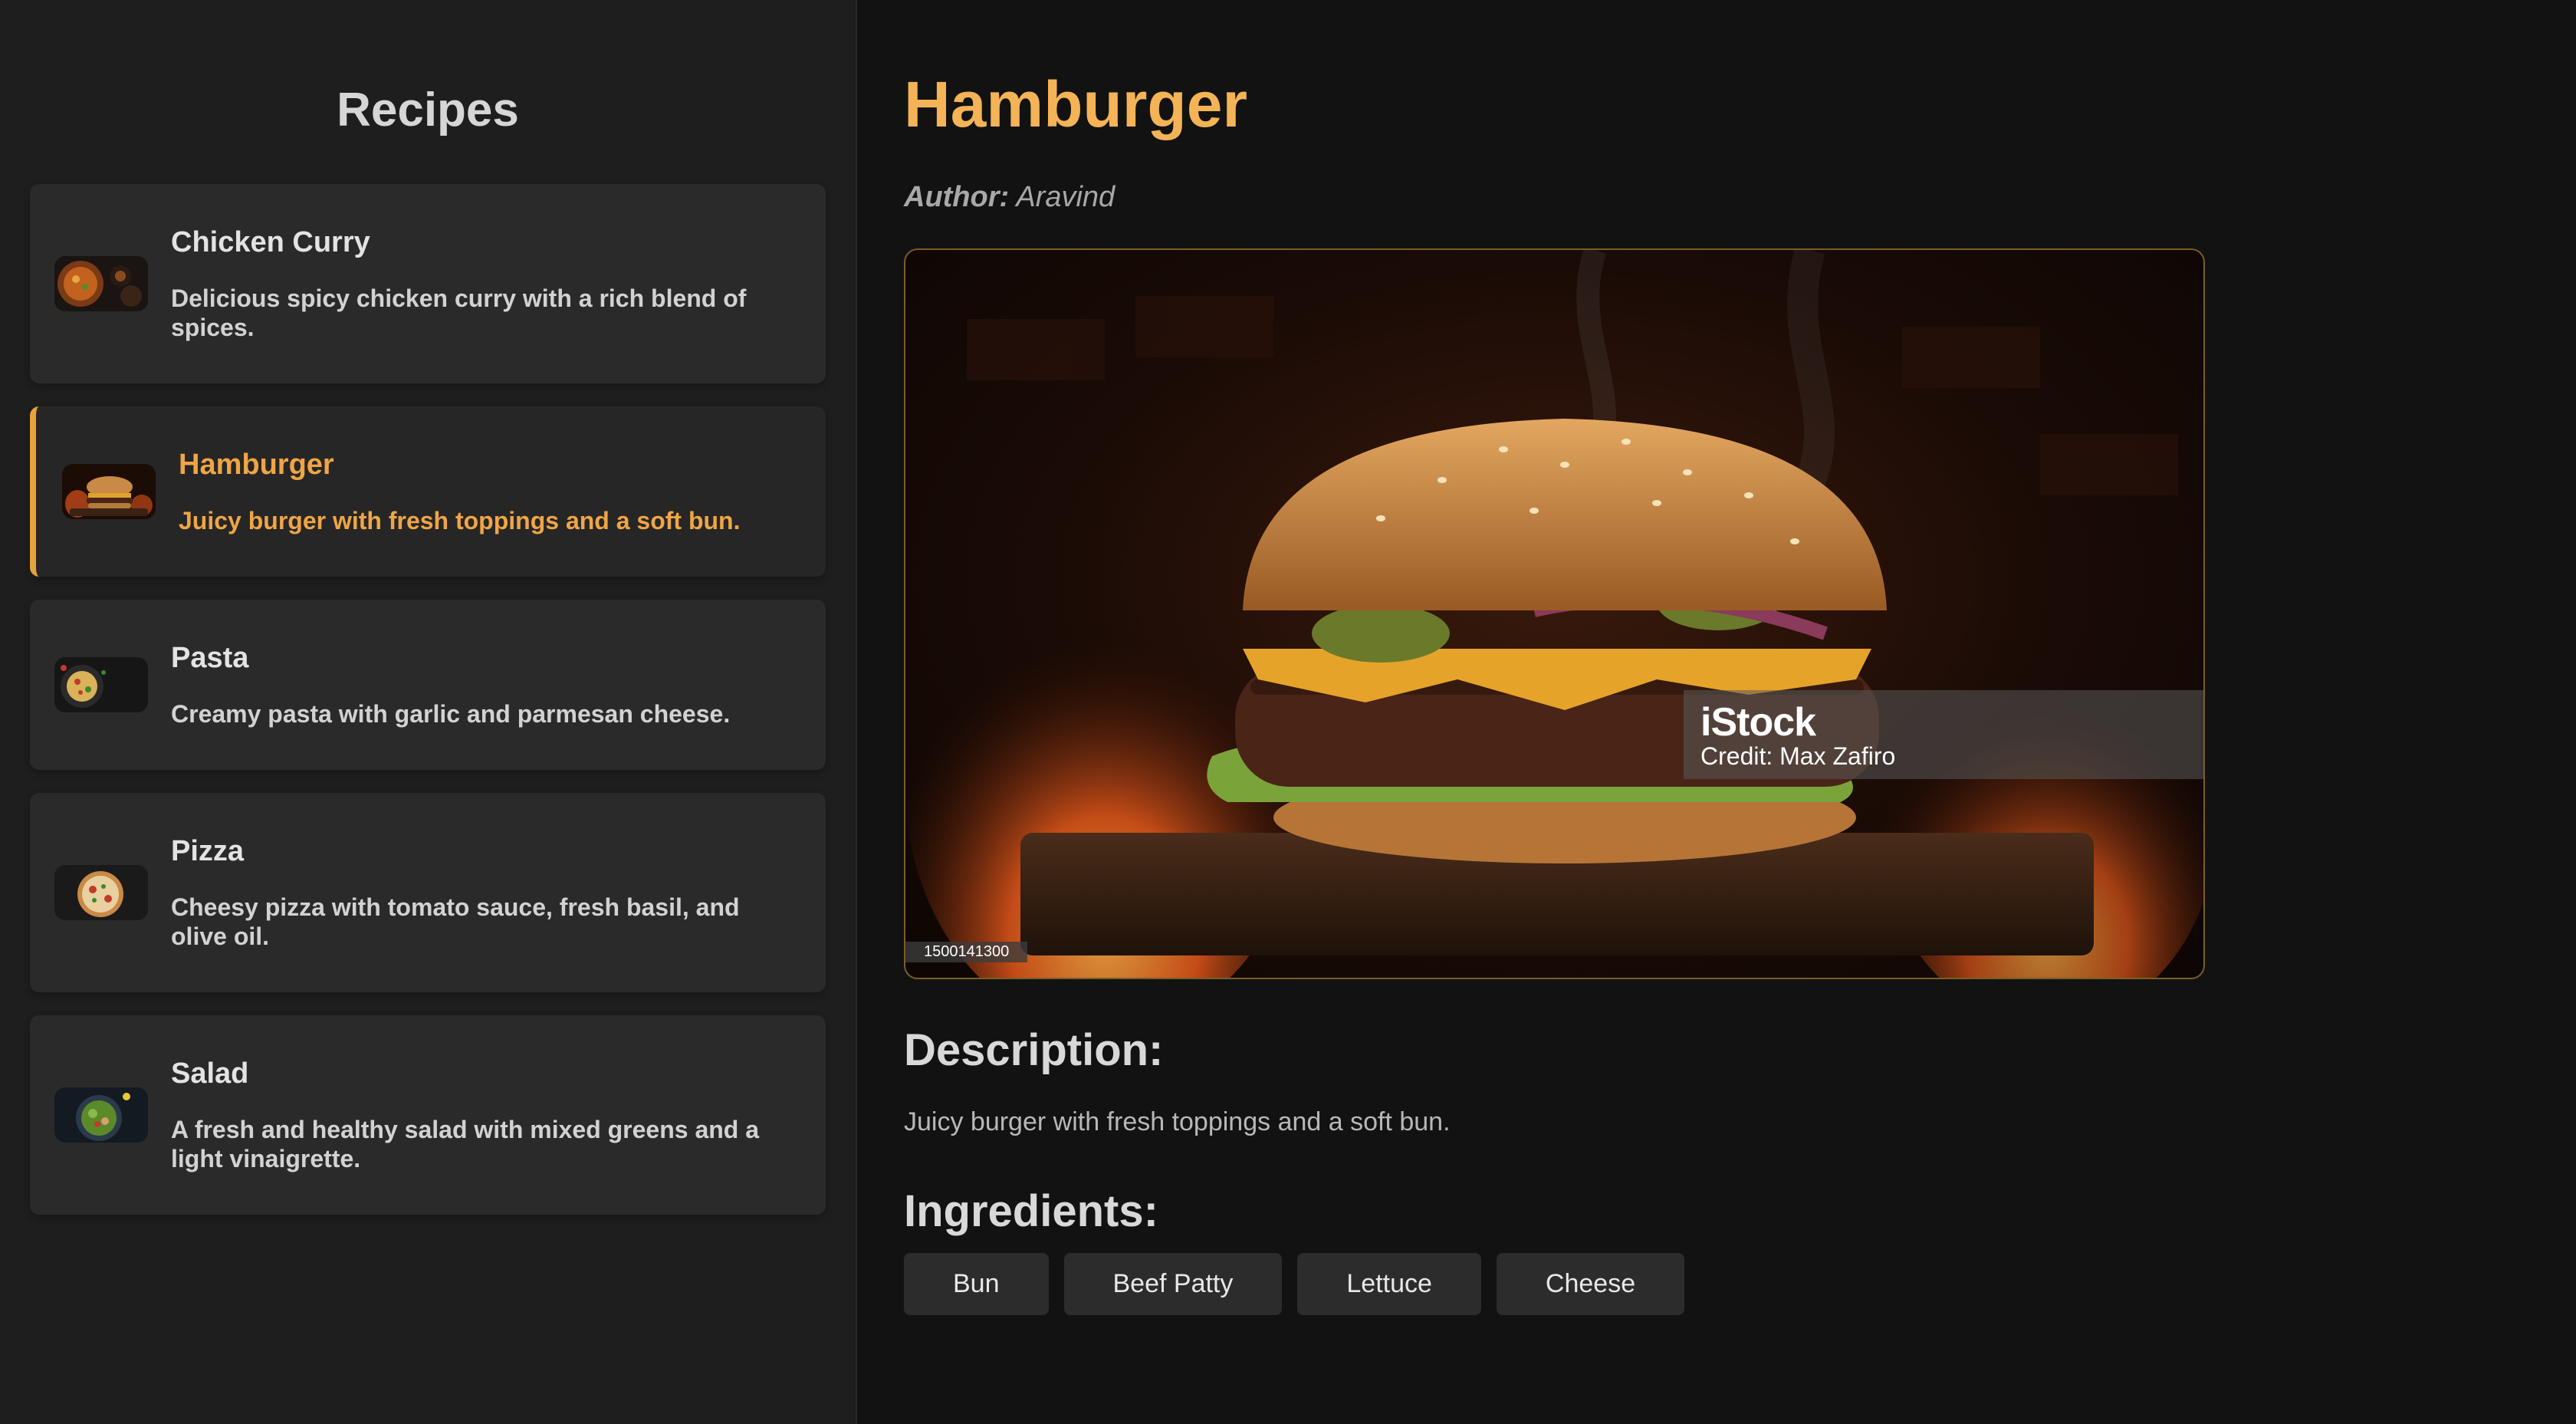  What do you see at coordinates (210, 657) in the screenshot?
I see `recipe-name: Pasta` at bounding box center [210, 657].